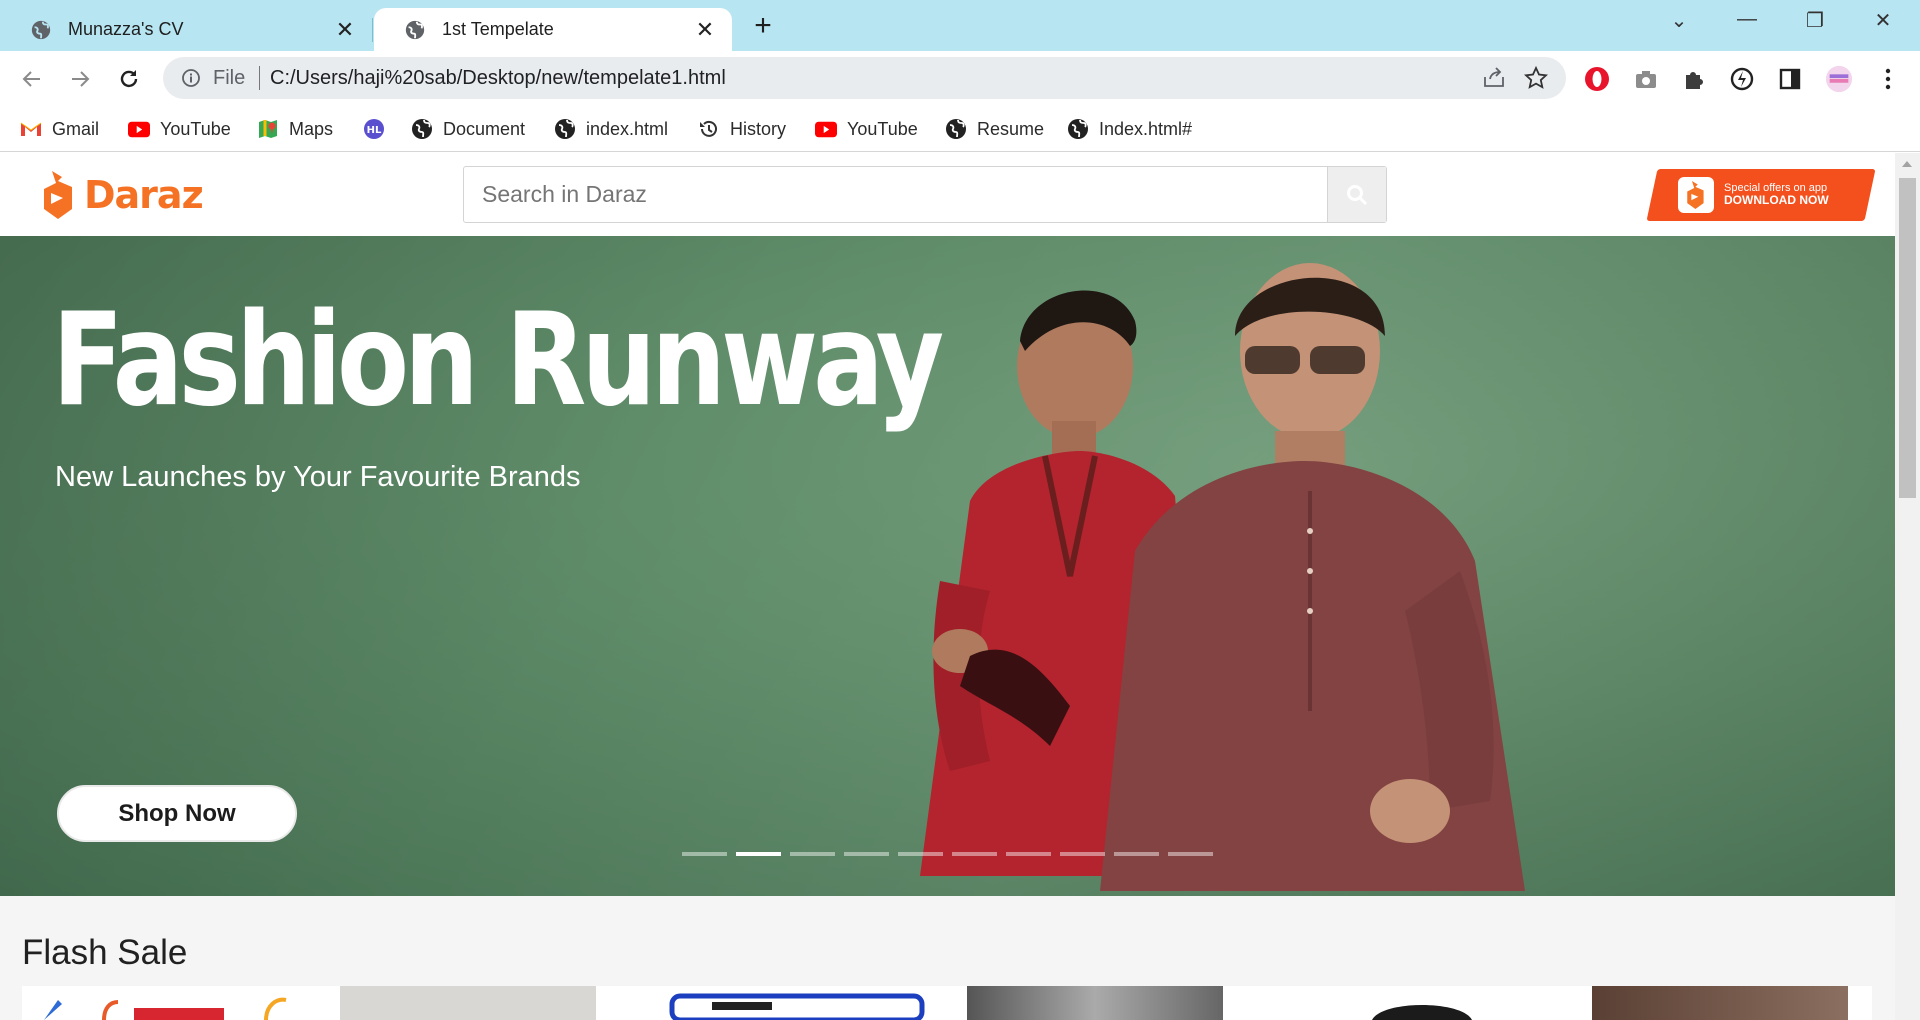  I want to click on hl-icon: HL, so click(374, 129).